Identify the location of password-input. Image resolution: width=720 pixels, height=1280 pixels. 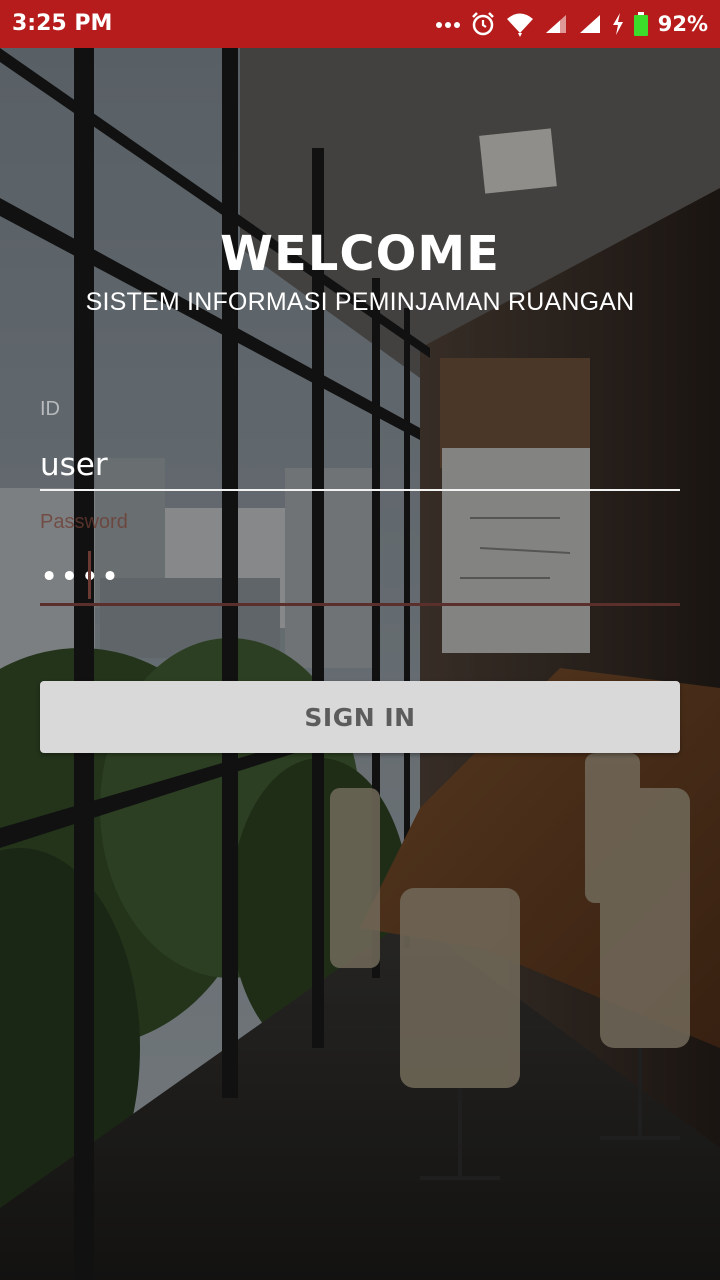
(360, 577).